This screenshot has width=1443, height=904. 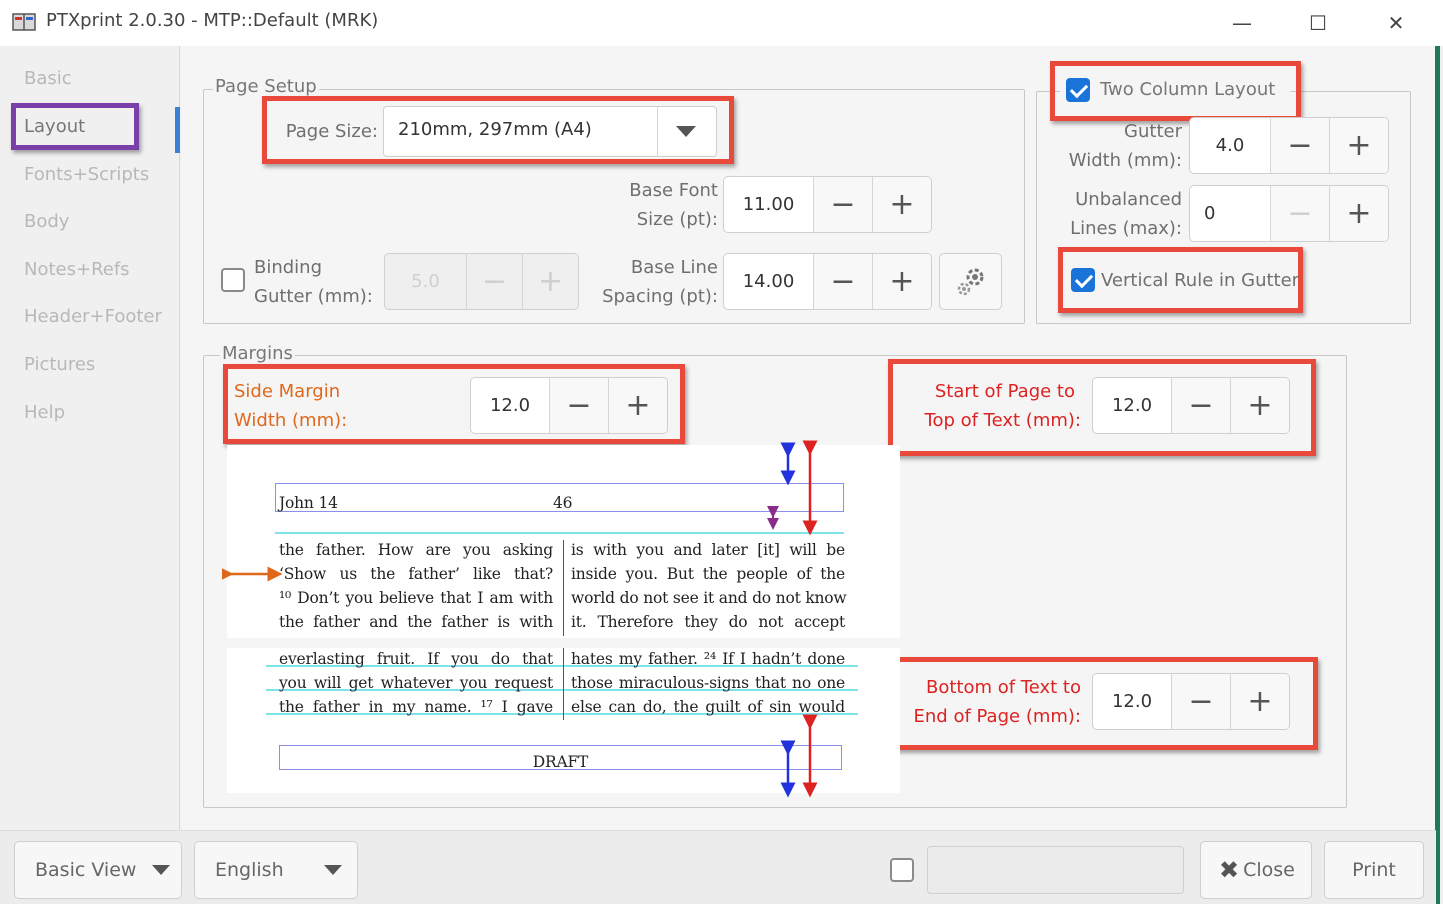 What do you see at coordinates (1318, 23) in the screenshot?
I see `maximize-button: ☐` at bounding box center [1318, 23].